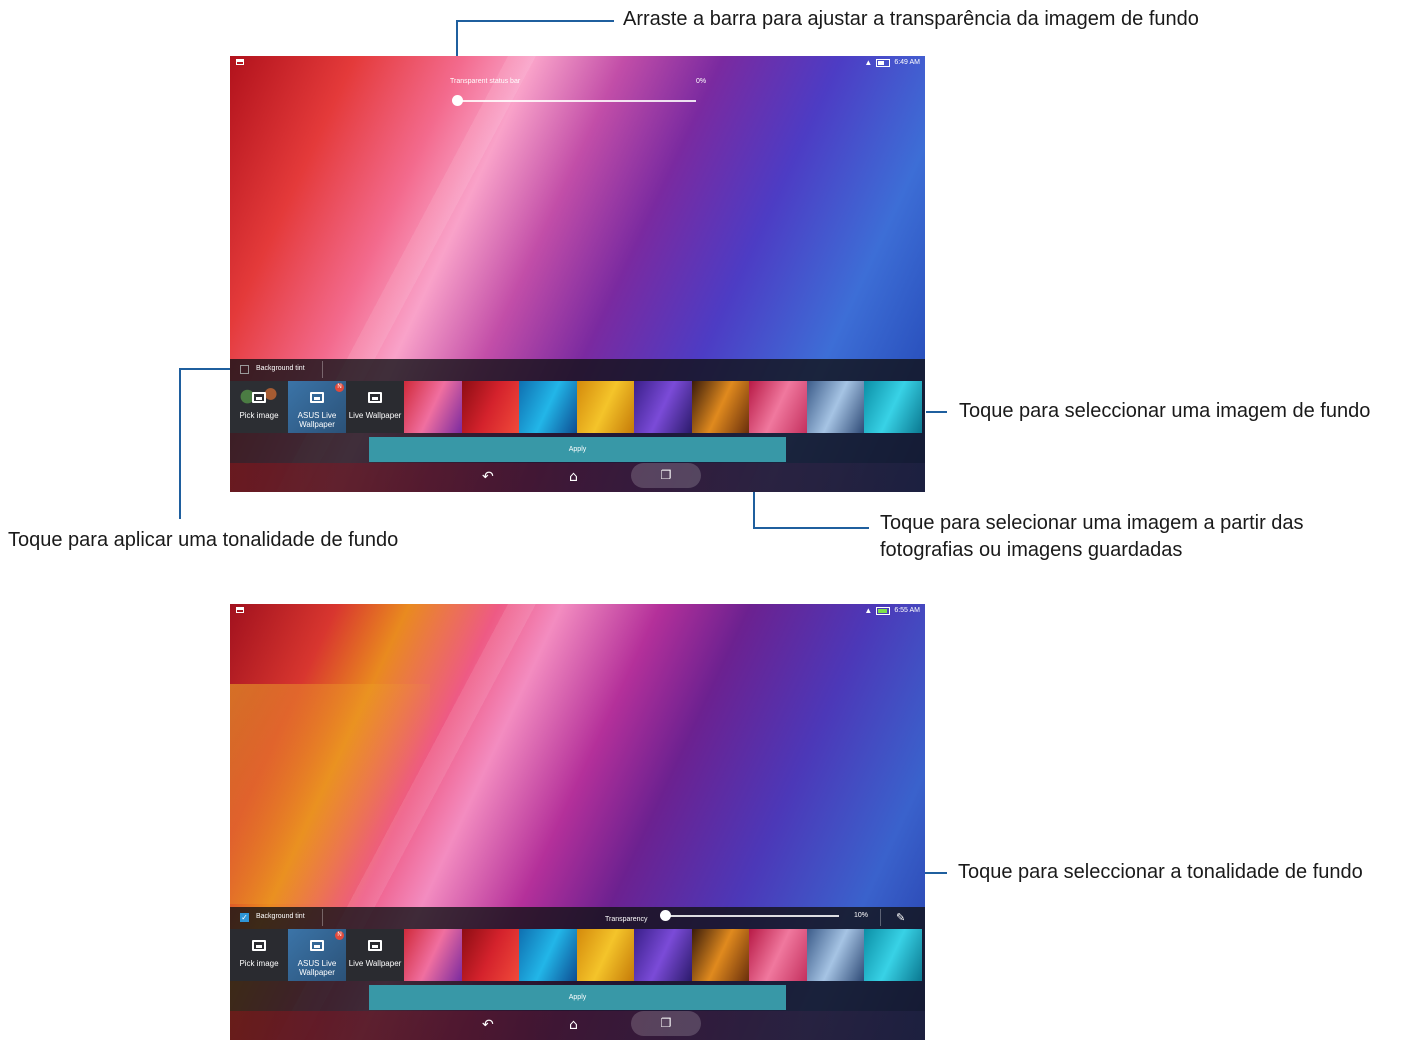 This screenshot has width=1425, height=1040. What do you see at coordinates (936, 412) in the screenshot?
I see `callout-line-select-wallpaper` at bounding box center [936, 412].